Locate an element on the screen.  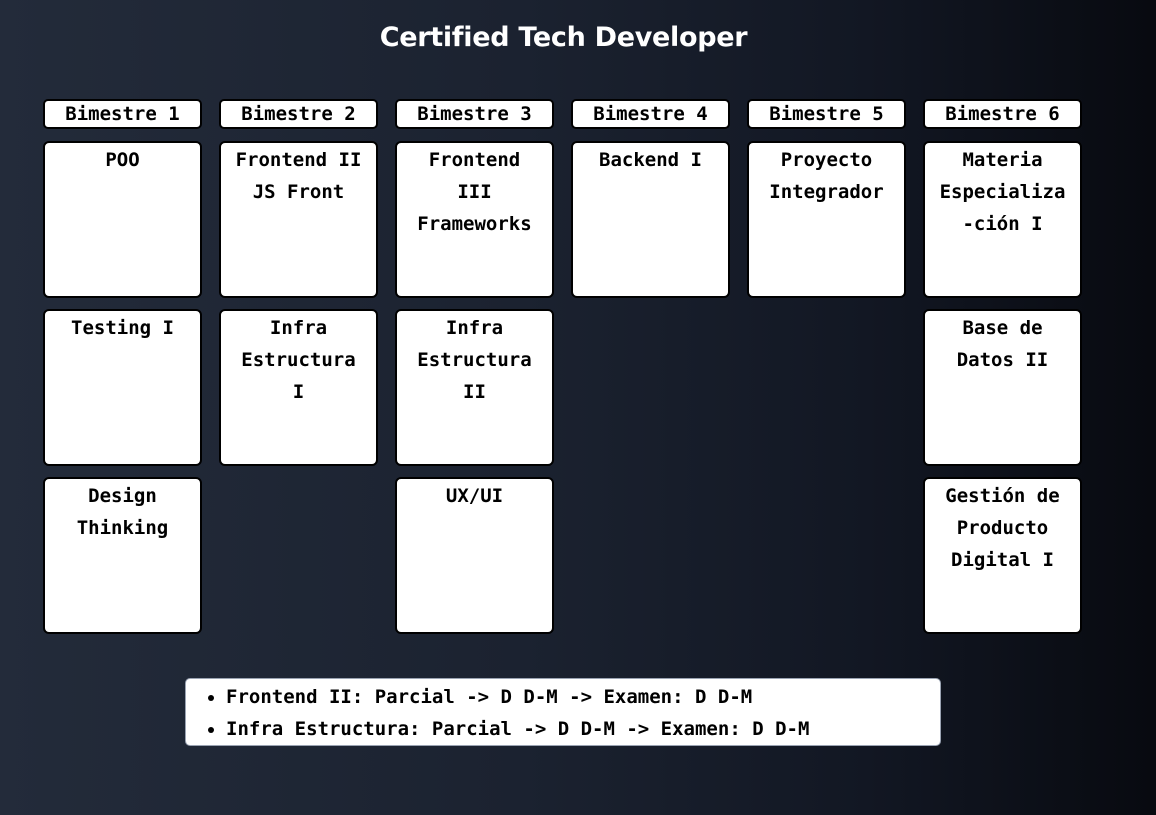
column-header: Bimestre 6 is located at coordinates (1002, 114).